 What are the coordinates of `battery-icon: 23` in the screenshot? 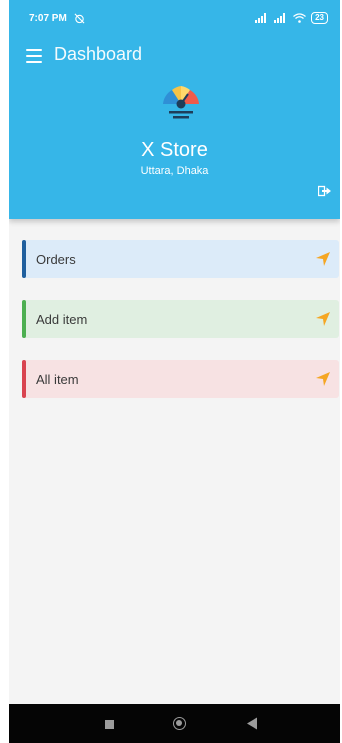 It's located at (319, 18).